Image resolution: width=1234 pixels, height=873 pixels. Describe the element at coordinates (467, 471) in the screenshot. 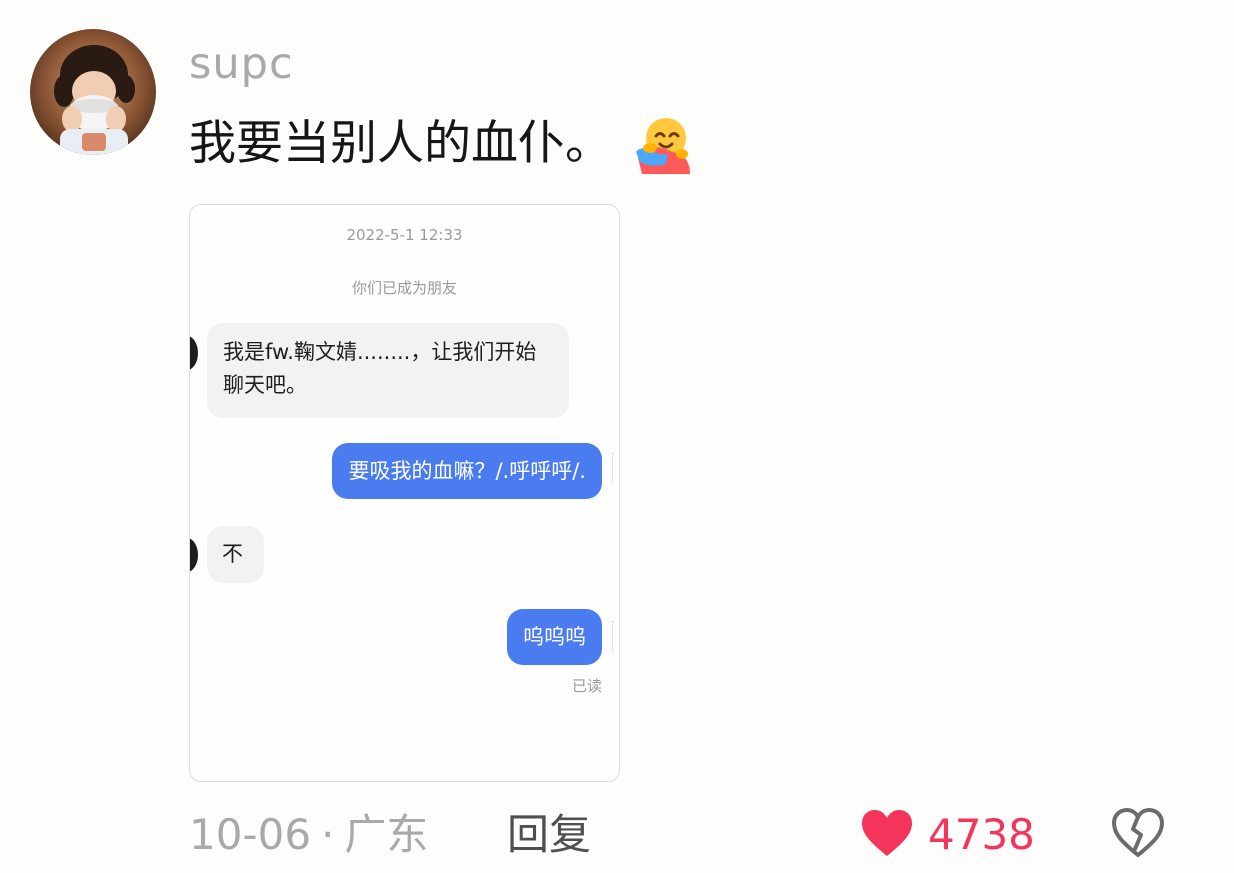

I see `message-outgoing: 要吸我的血嘛？/.呼呼呼/.` at that location.